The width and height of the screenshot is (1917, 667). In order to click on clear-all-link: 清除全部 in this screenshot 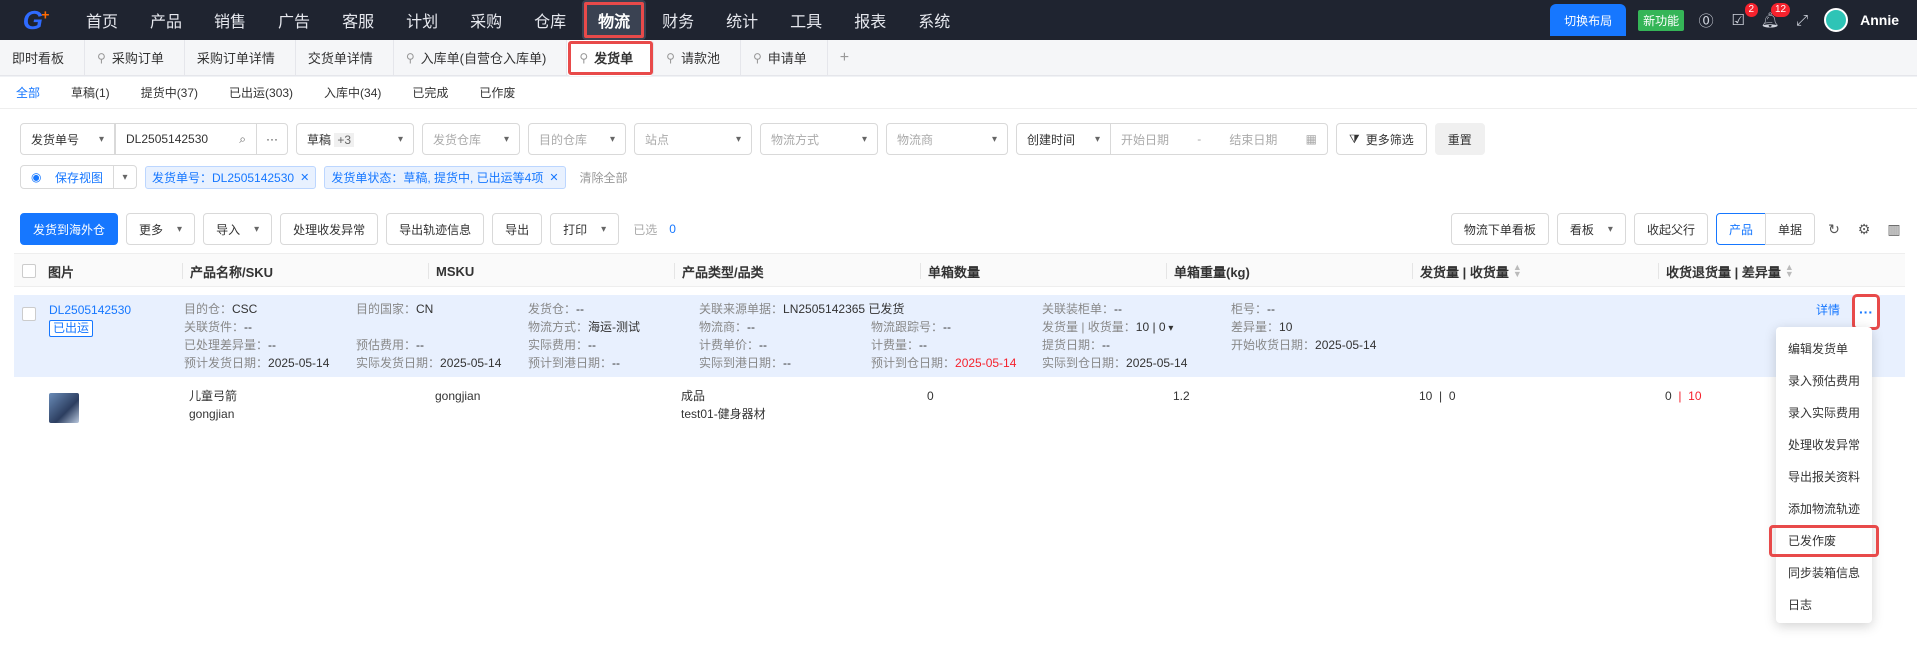, I will do `click(604, 177)`.